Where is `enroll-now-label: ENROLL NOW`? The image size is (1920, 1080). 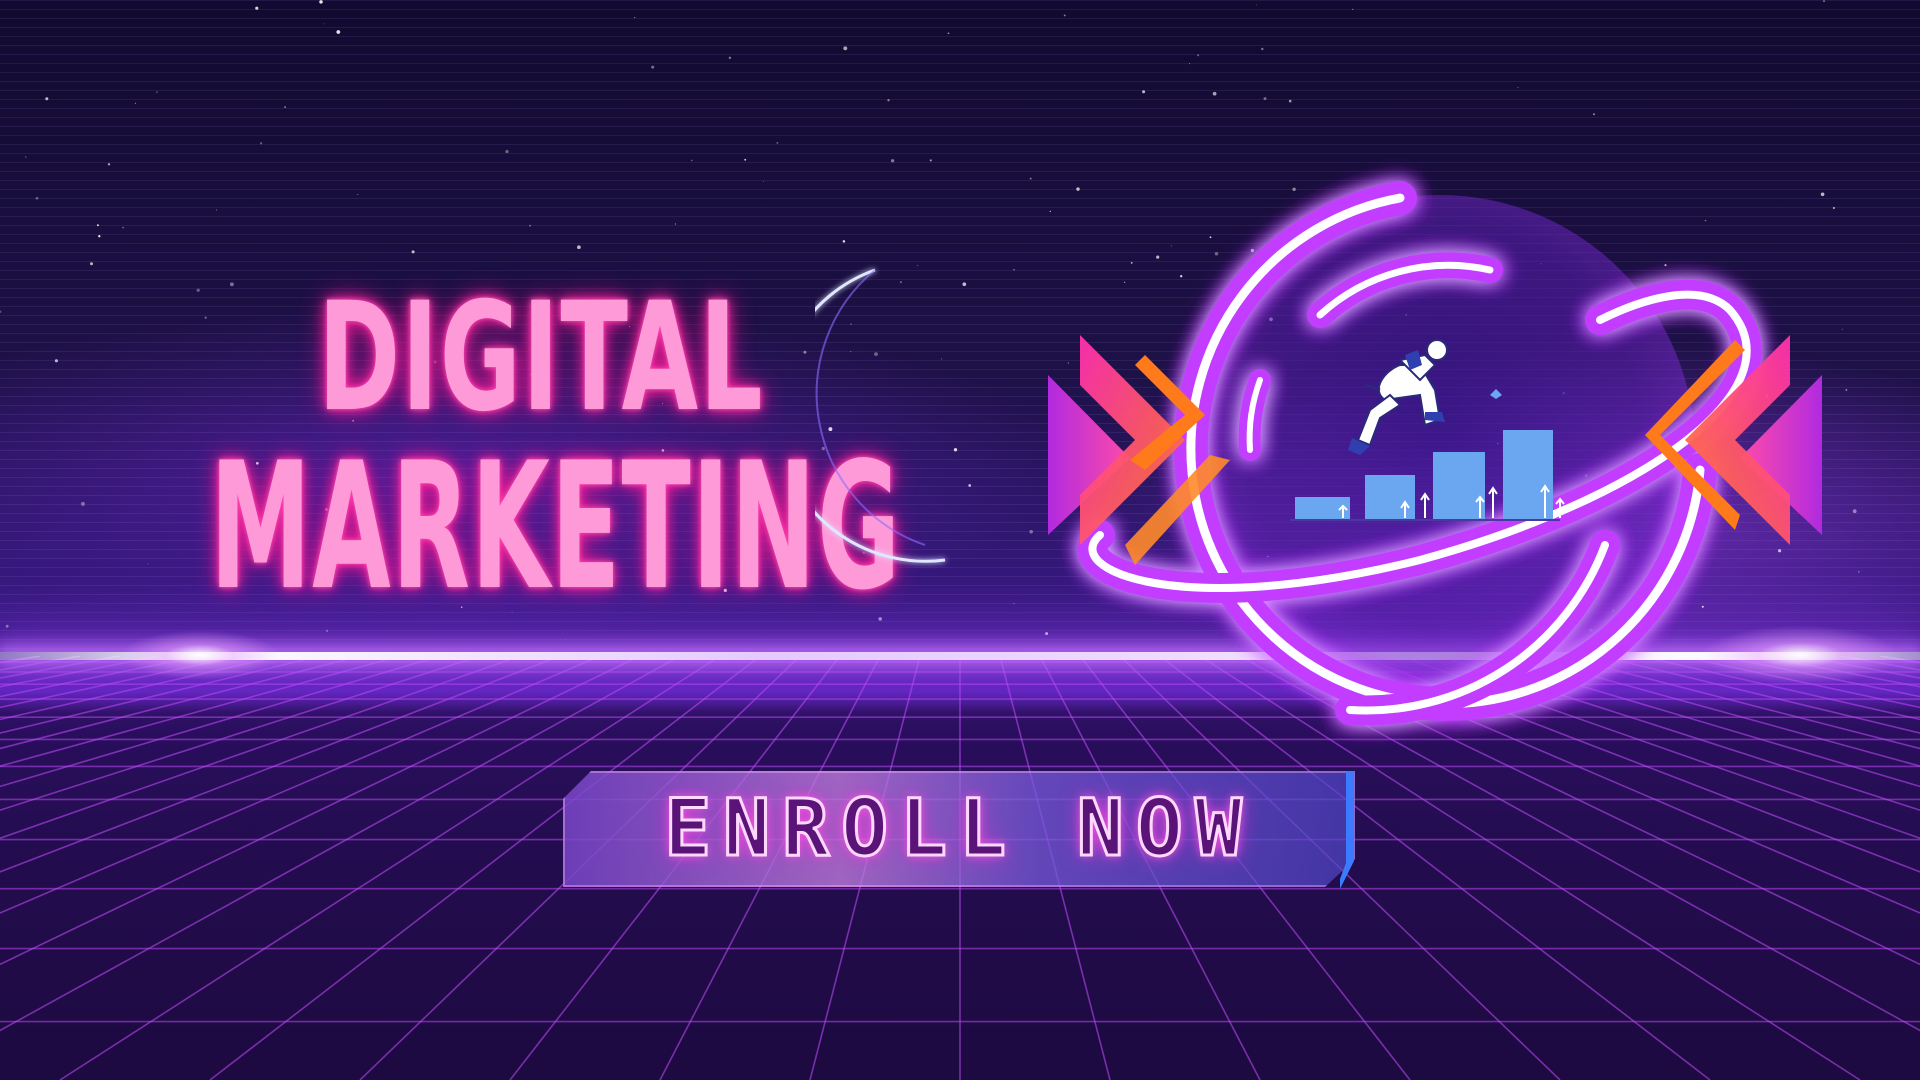 enroll-now-label: ENROLL NOW is located at coordinates (959, 829).